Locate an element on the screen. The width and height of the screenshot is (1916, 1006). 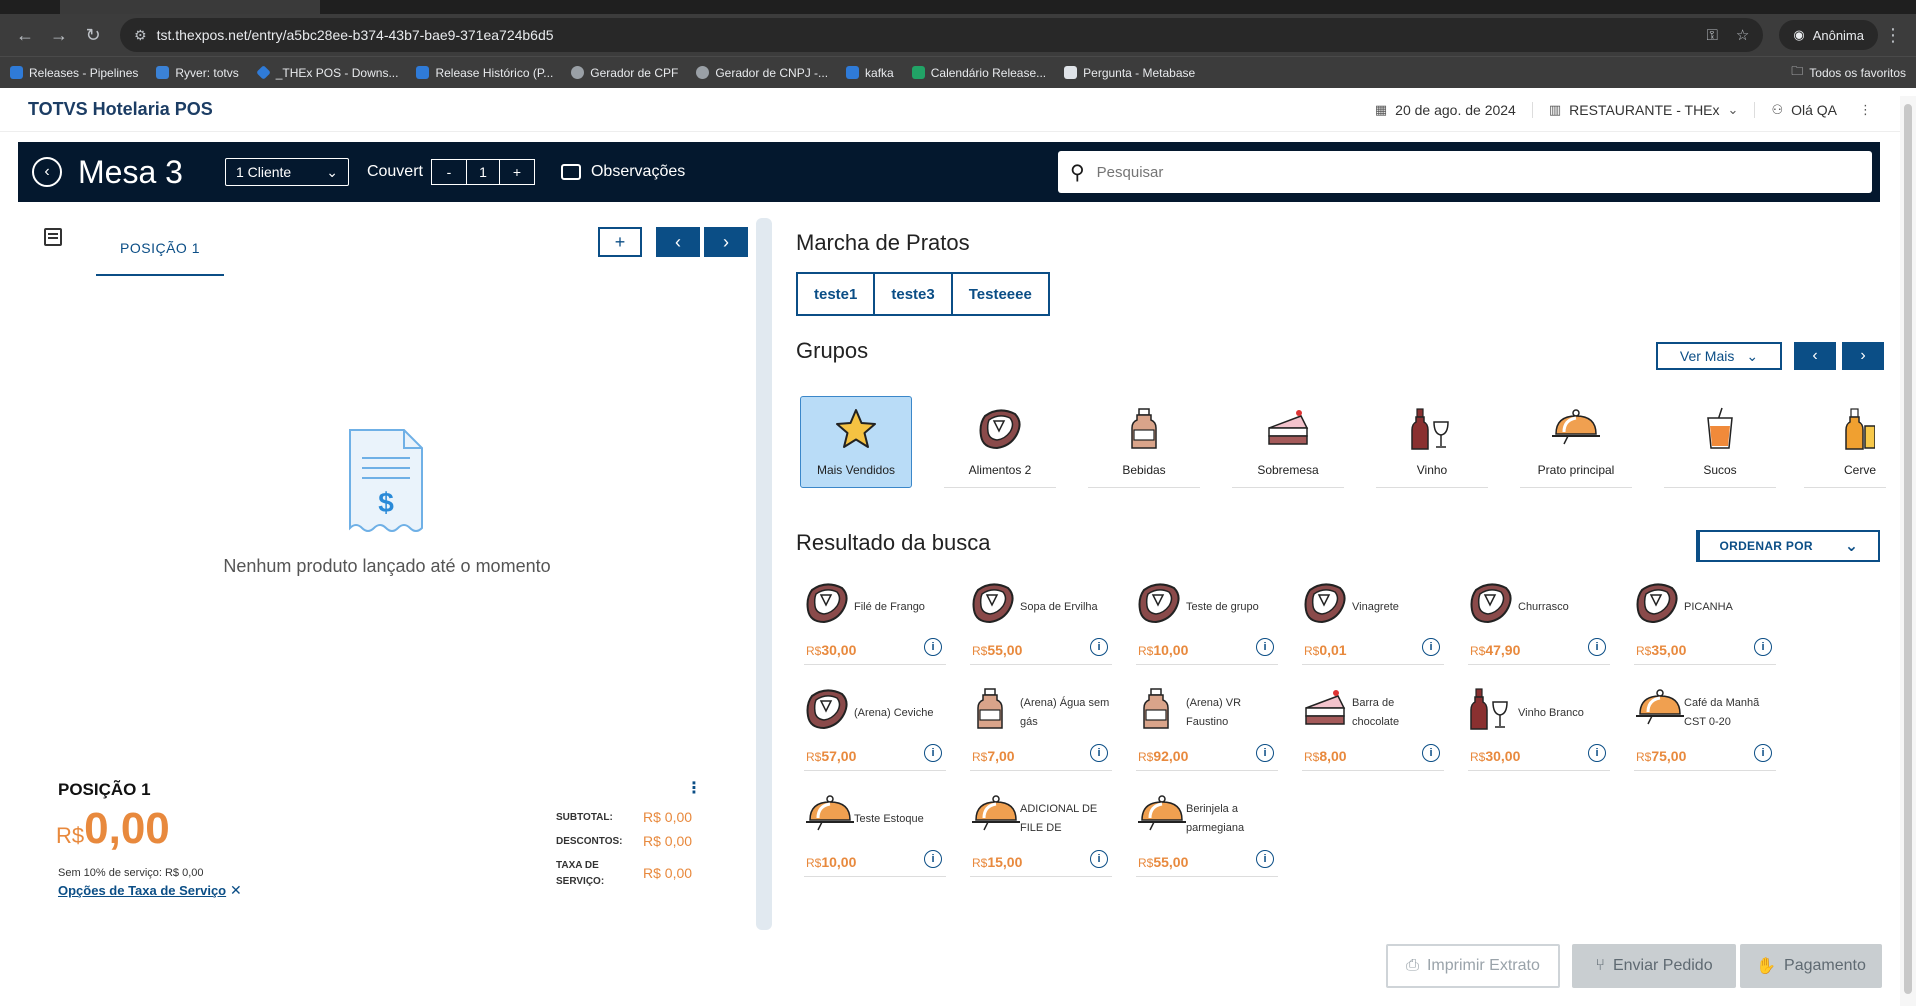
pagamento-button: ✋ Pagamento is located at coordinates (1811, 966).